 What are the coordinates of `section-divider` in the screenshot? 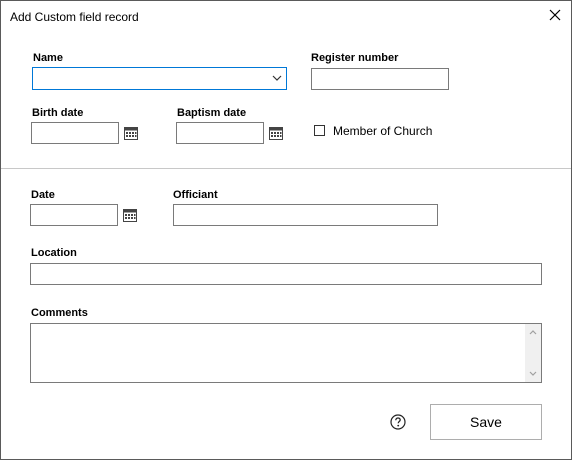 It's located at (286, 168).